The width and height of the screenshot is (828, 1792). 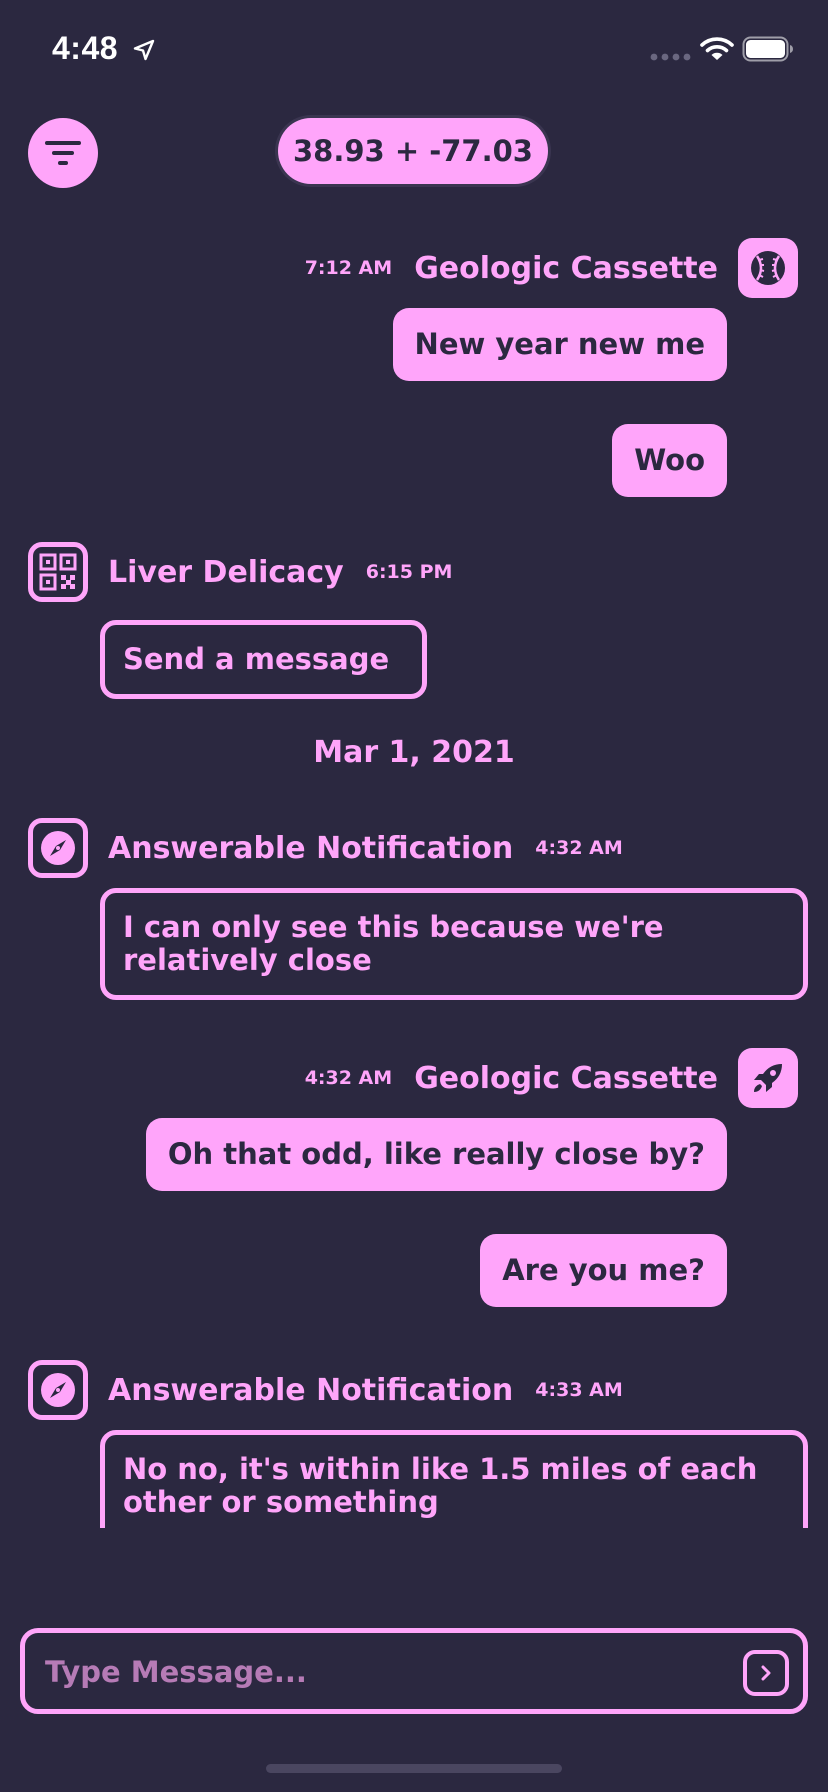 I want to click on send-button, so click(x=766, y=1673).